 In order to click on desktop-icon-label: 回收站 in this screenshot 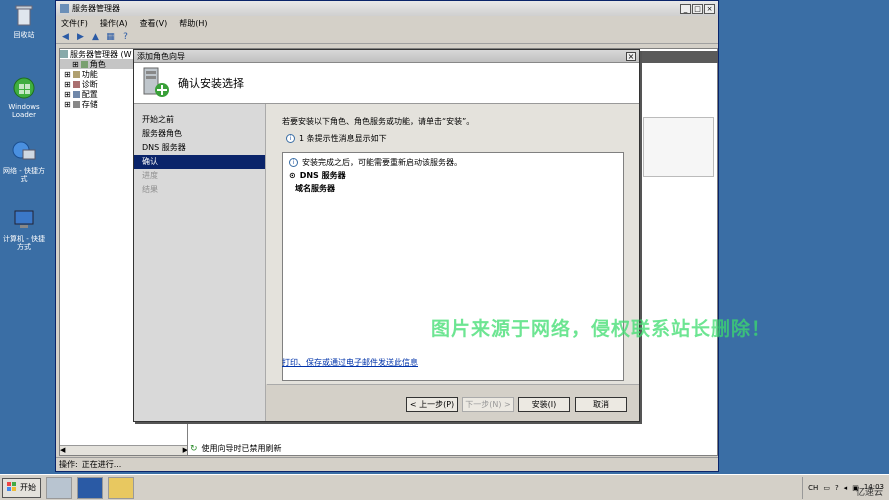, I will do `click(24, 35)`.